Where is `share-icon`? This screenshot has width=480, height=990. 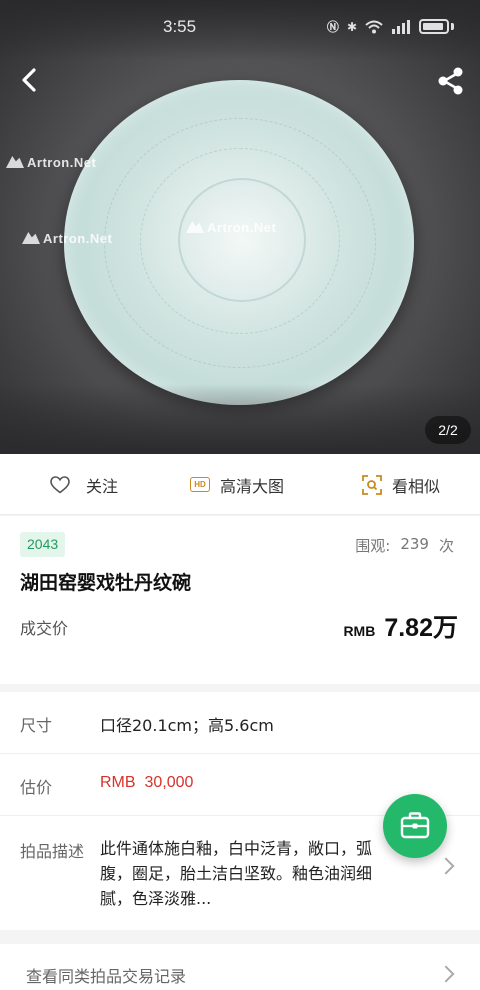
share-icon is located at coordinates (450, 81).